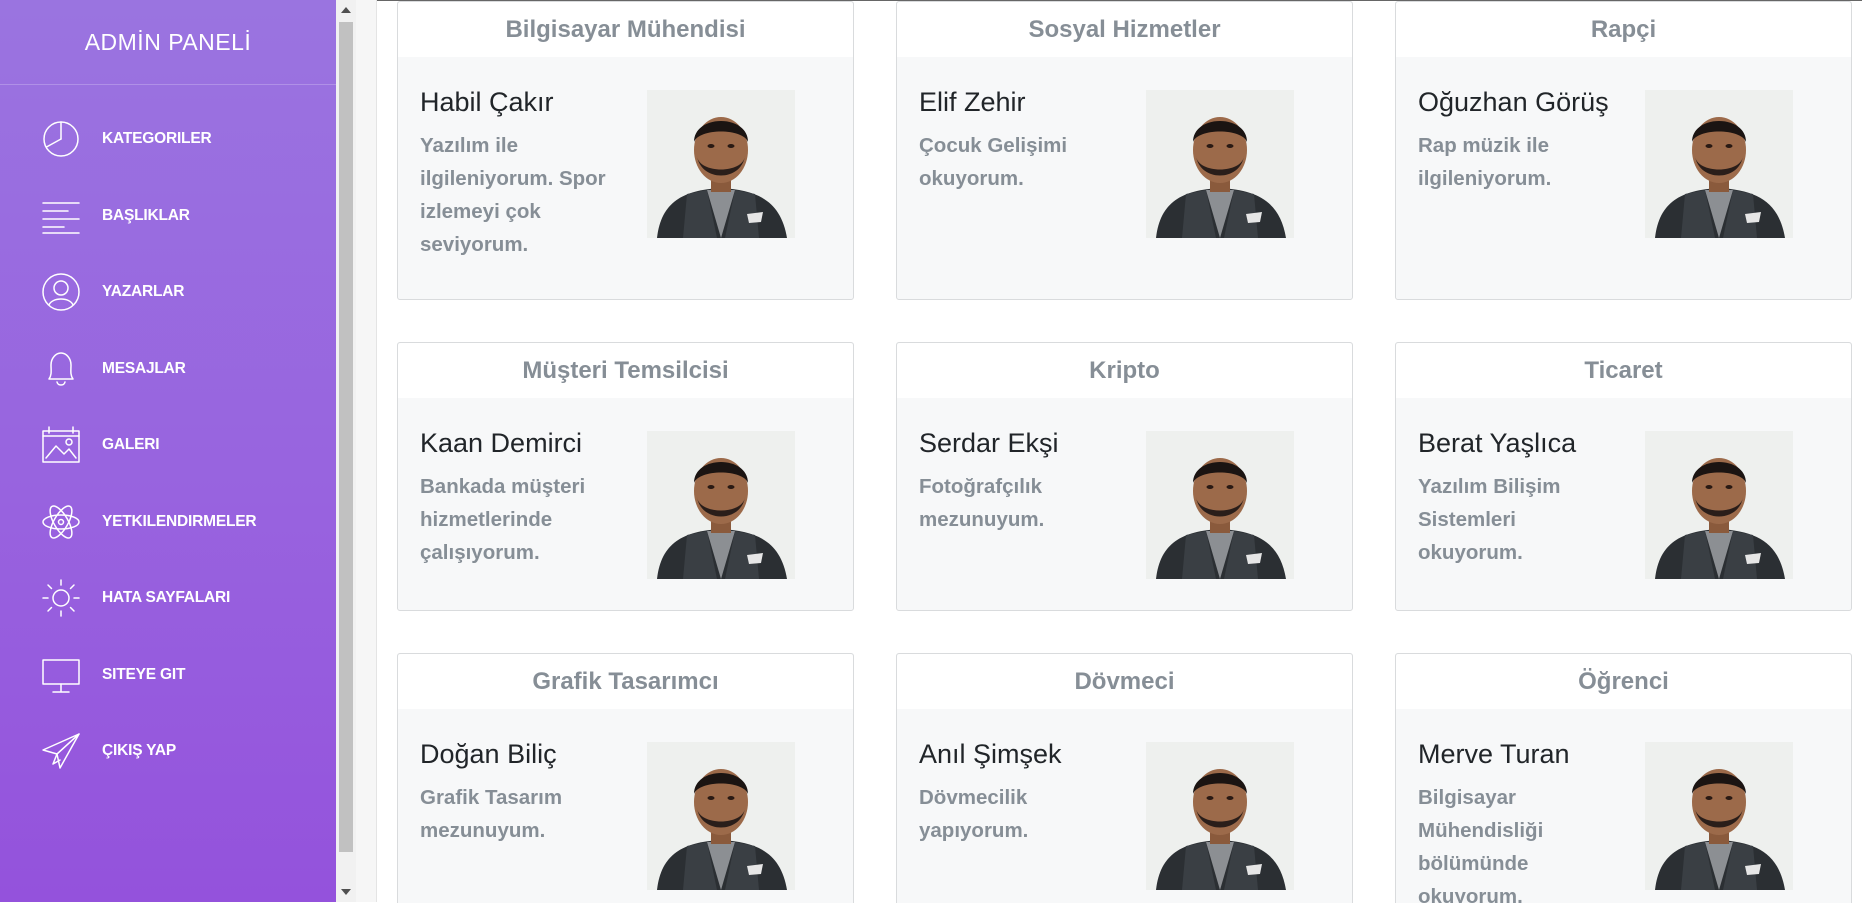  Describe the element at coordinates (346, 10) in the screenshot. I see `scroll-up-arrow-icon` at that location.